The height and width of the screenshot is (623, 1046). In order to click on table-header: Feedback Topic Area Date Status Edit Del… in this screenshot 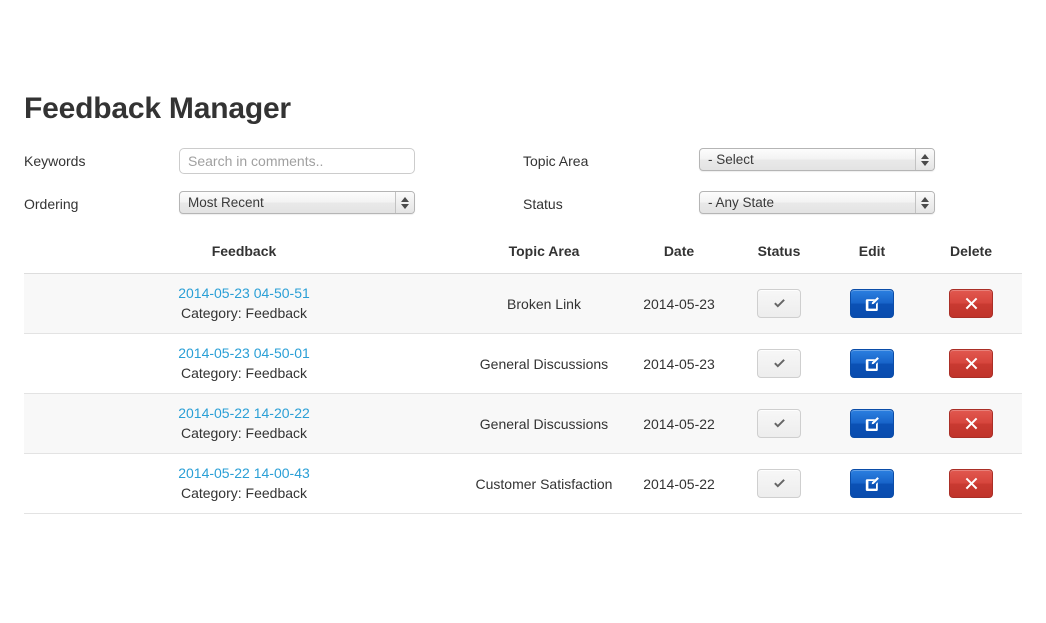, I will do `click(523, 258)`.